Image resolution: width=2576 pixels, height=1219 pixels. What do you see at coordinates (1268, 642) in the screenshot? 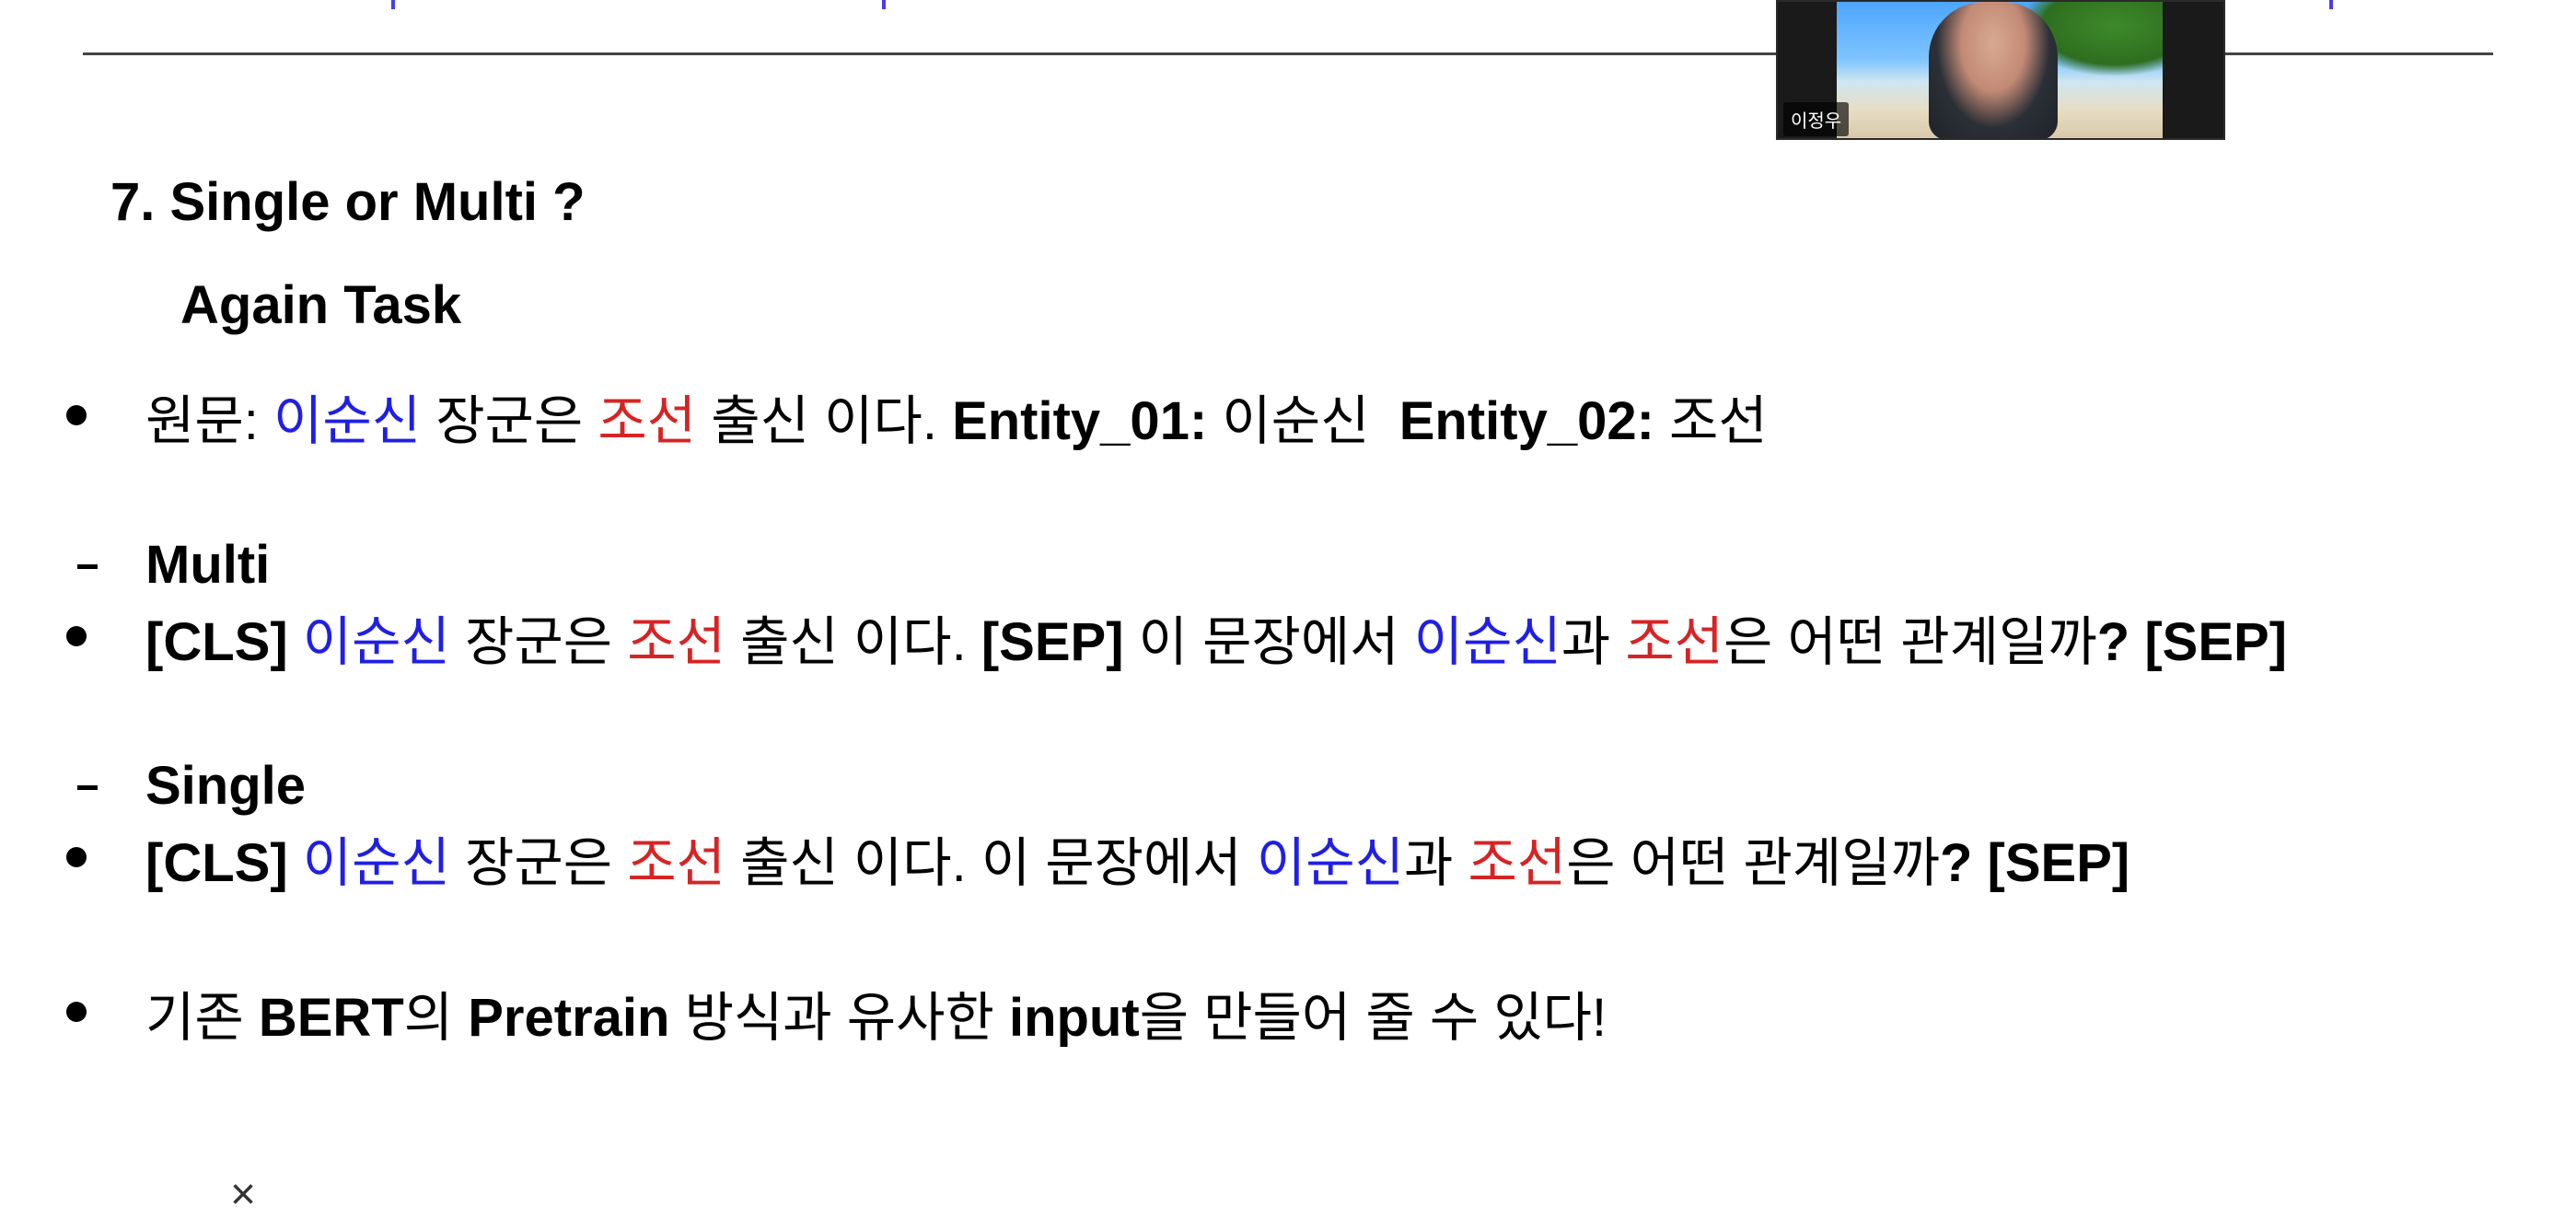
I see `text: 이 문장에서` at bounding box center [1268, 642].